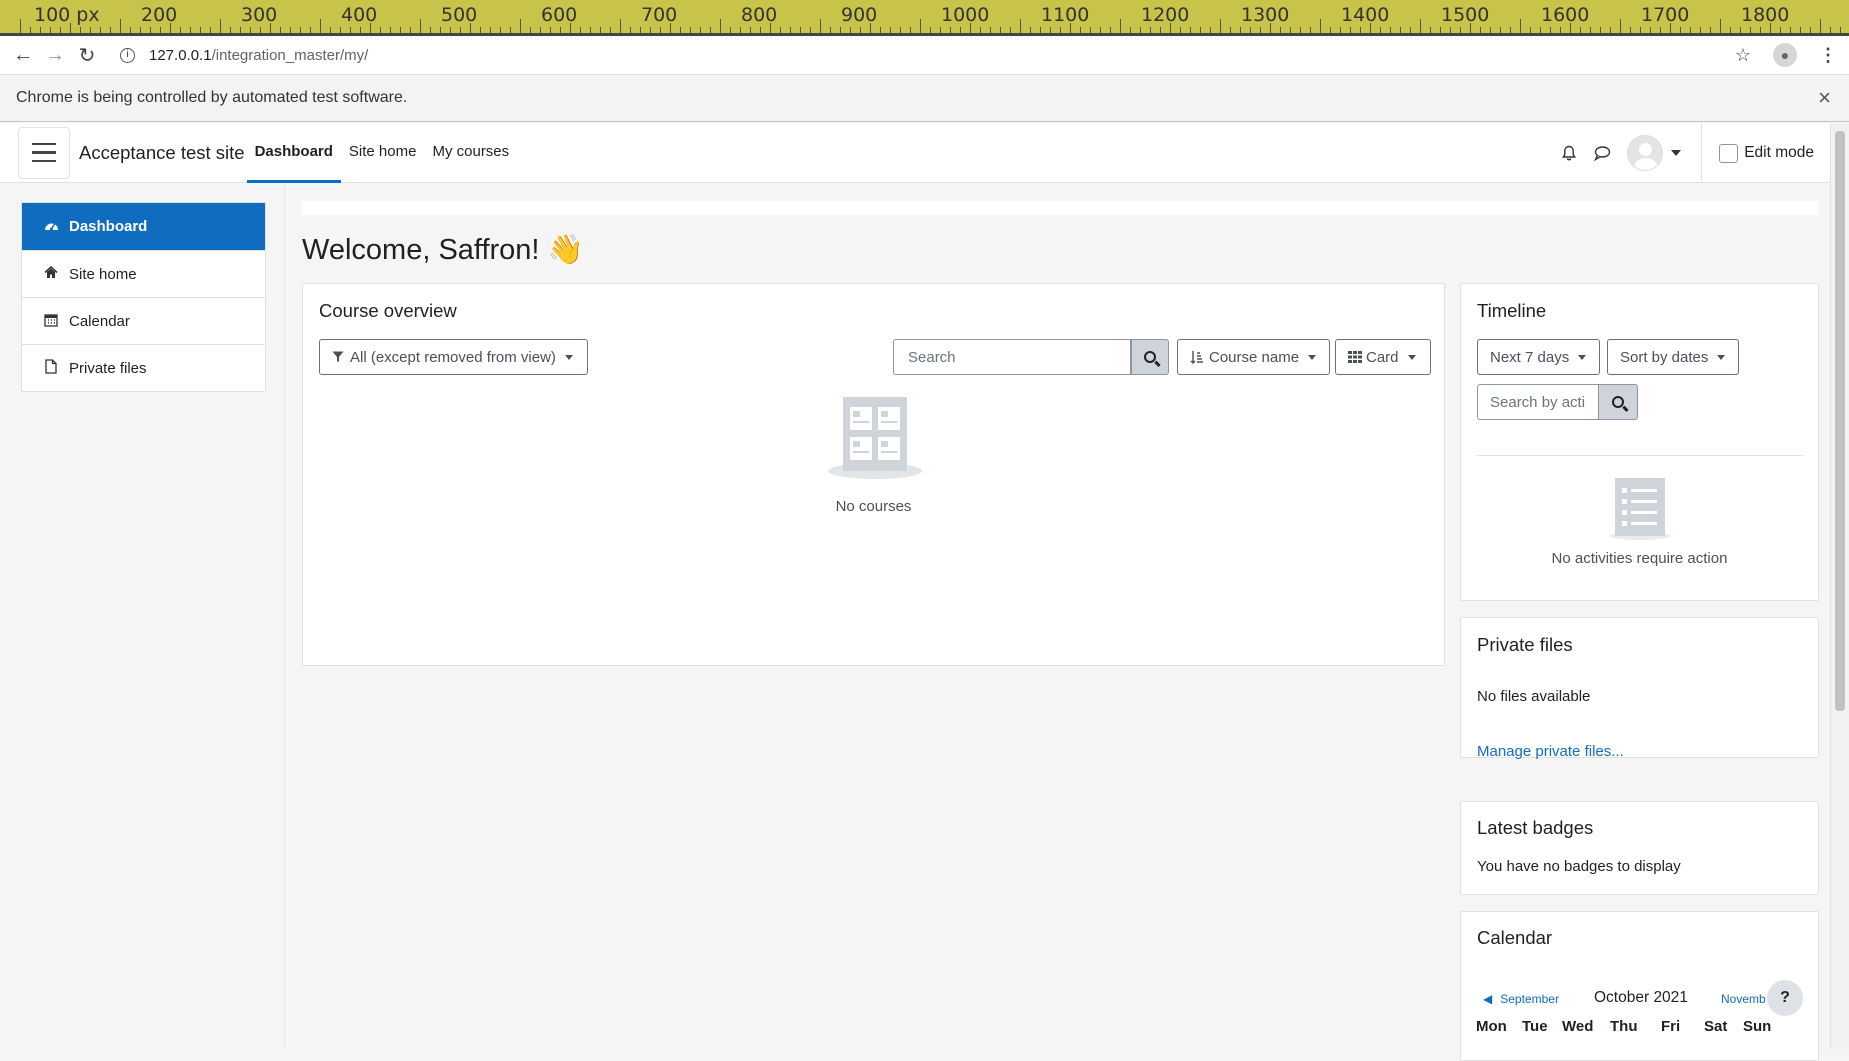  Describe the element at coordinates (1491, 1026) in the screenshot. I see `calendar-day-header: Mon` at that location.